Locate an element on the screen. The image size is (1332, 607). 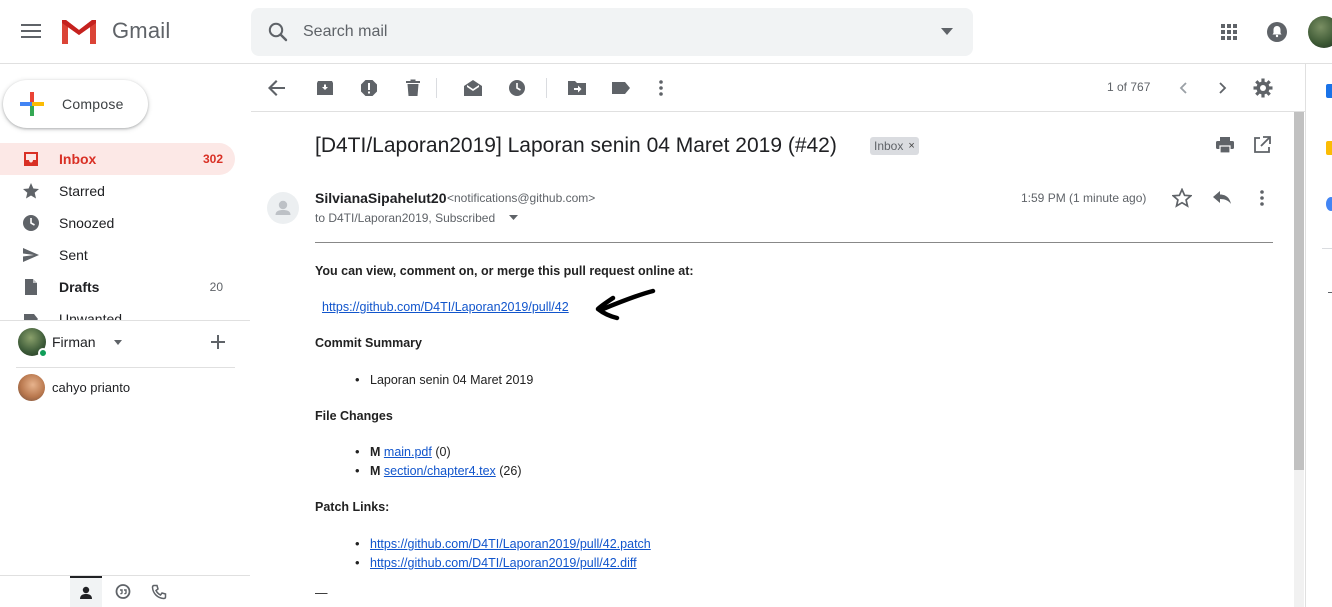
side-panel is located at coordinates (1318, 335).